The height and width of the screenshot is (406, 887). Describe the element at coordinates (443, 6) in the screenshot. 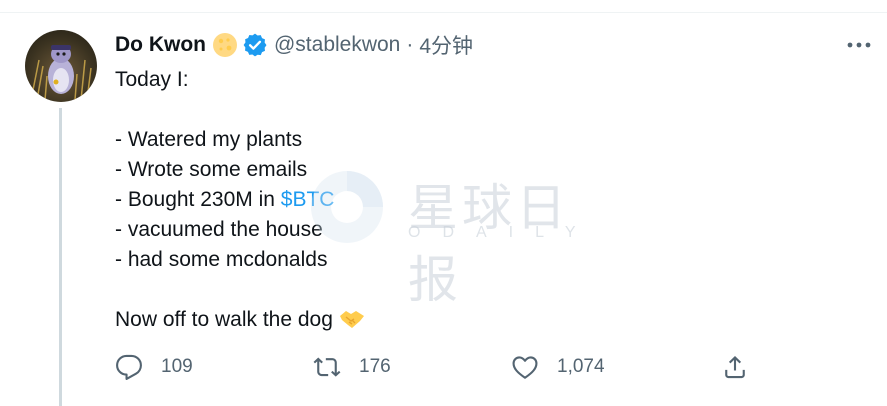

I see `top-divider` at that location.